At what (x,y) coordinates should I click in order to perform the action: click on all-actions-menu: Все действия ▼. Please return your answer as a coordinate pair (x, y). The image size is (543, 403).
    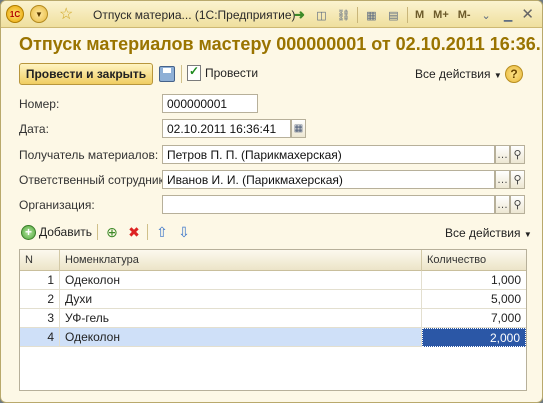
    Looking at the image, I should click on (458, 74).